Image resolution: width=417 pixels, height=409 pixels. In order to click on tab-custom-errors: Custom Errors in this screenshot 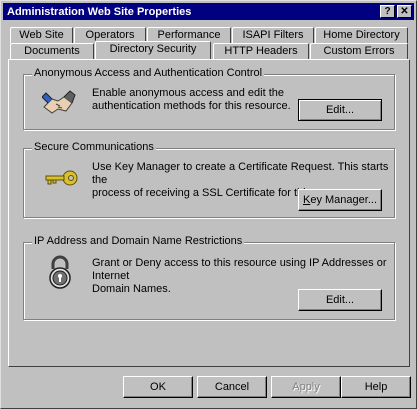, I will do `click(359, 51)`.